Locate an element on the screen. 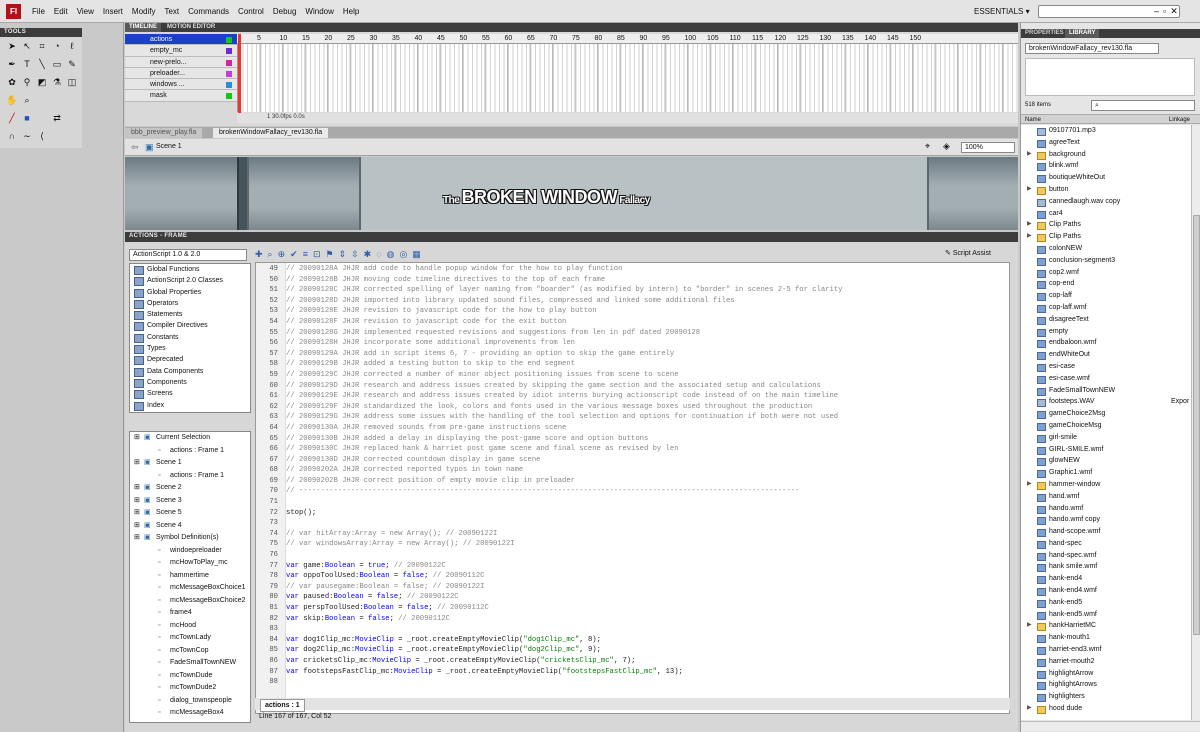  library-item: hand-spec is located at coordinates (1106, 544).